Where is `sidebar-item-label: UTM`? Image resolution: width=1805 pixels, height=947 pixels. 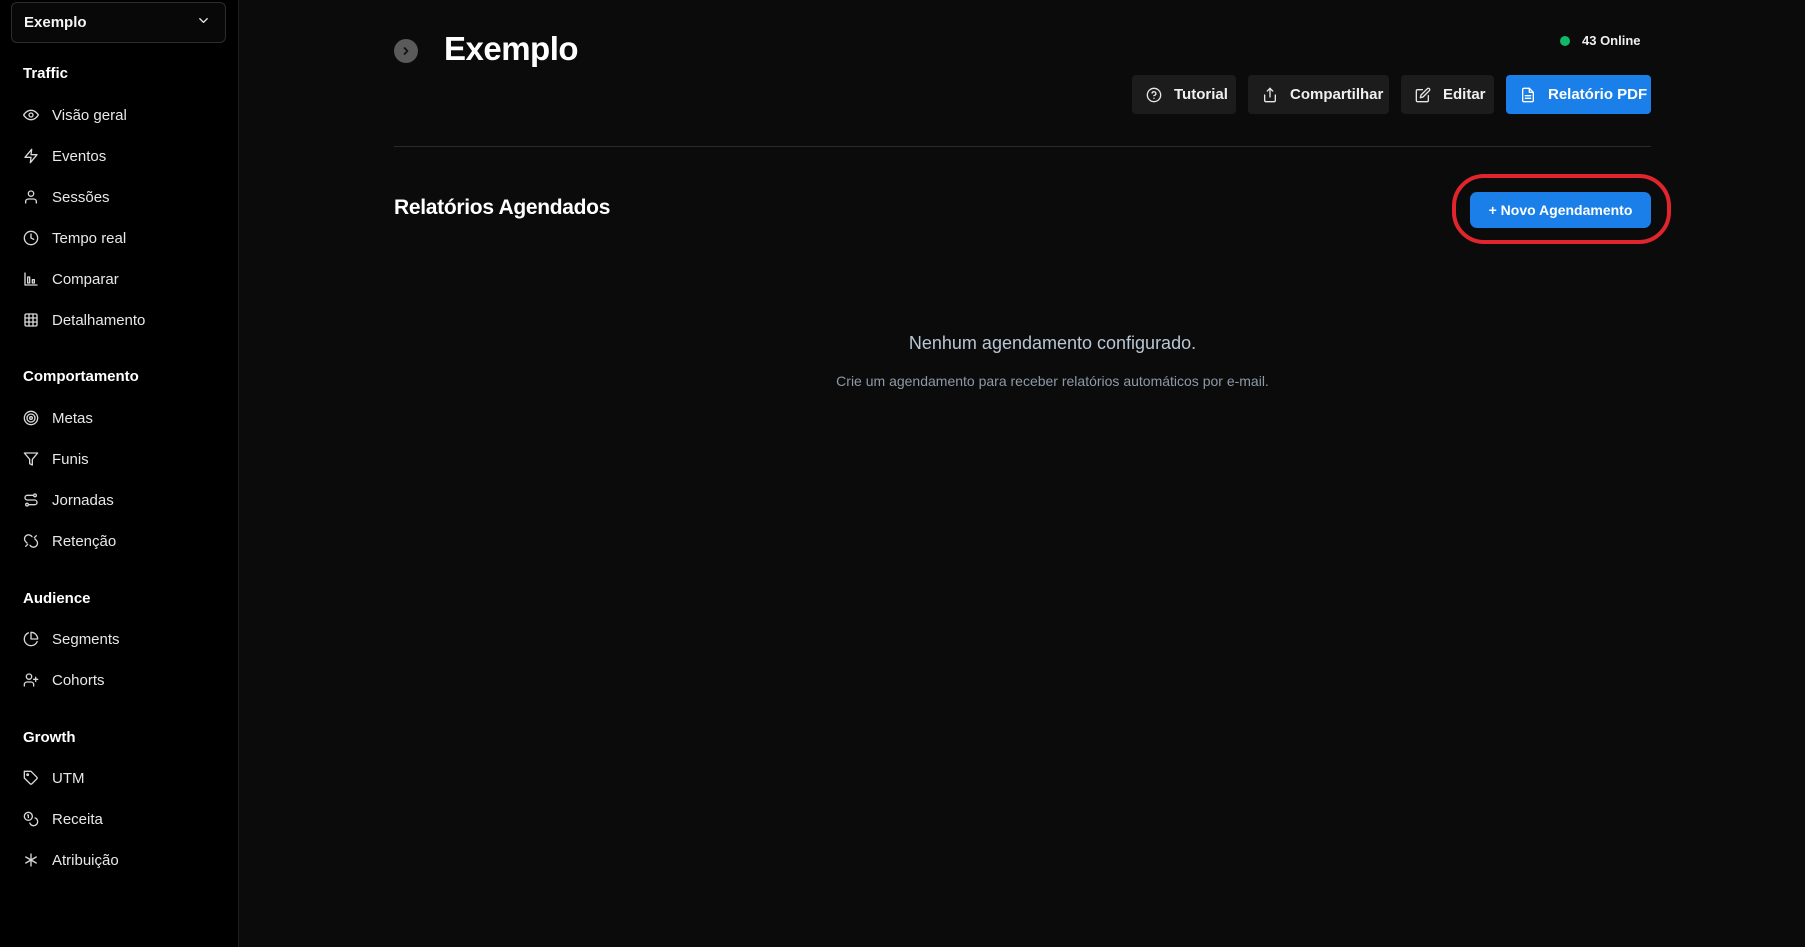 sidebar-item-label: UTM is located at coordinates (68, 778).